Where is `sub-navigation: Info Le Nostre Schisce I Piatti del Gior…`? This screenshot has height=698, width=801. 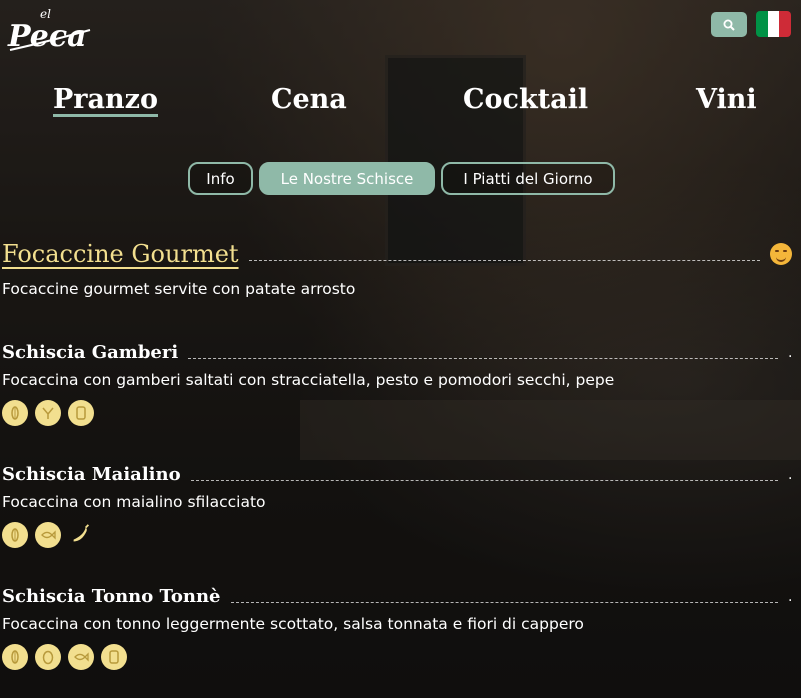 sub-navigation: Info Le Nostre Schisce I Piatti del Gior… is located at coordinates (400, 180).